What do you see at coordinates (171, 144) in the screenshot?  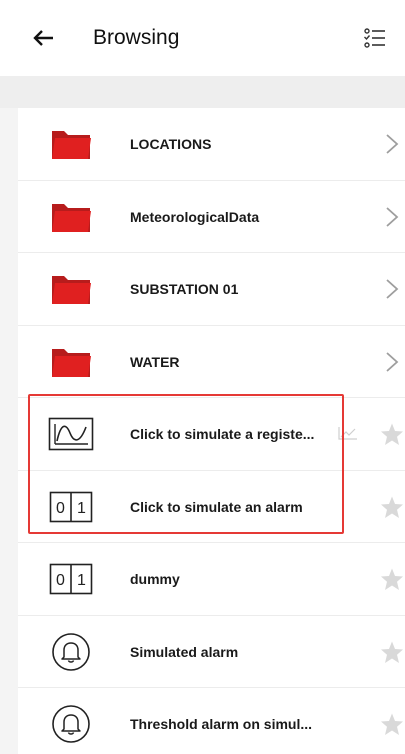 I see `list-item-label: LOCATIONS` at bounding box center [171, 144].